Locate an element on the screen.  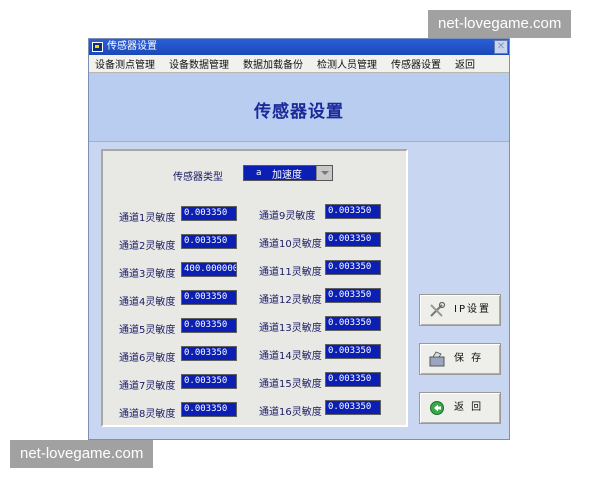
channel-4-input: 0.003350 is located at coordinates (209, 297).